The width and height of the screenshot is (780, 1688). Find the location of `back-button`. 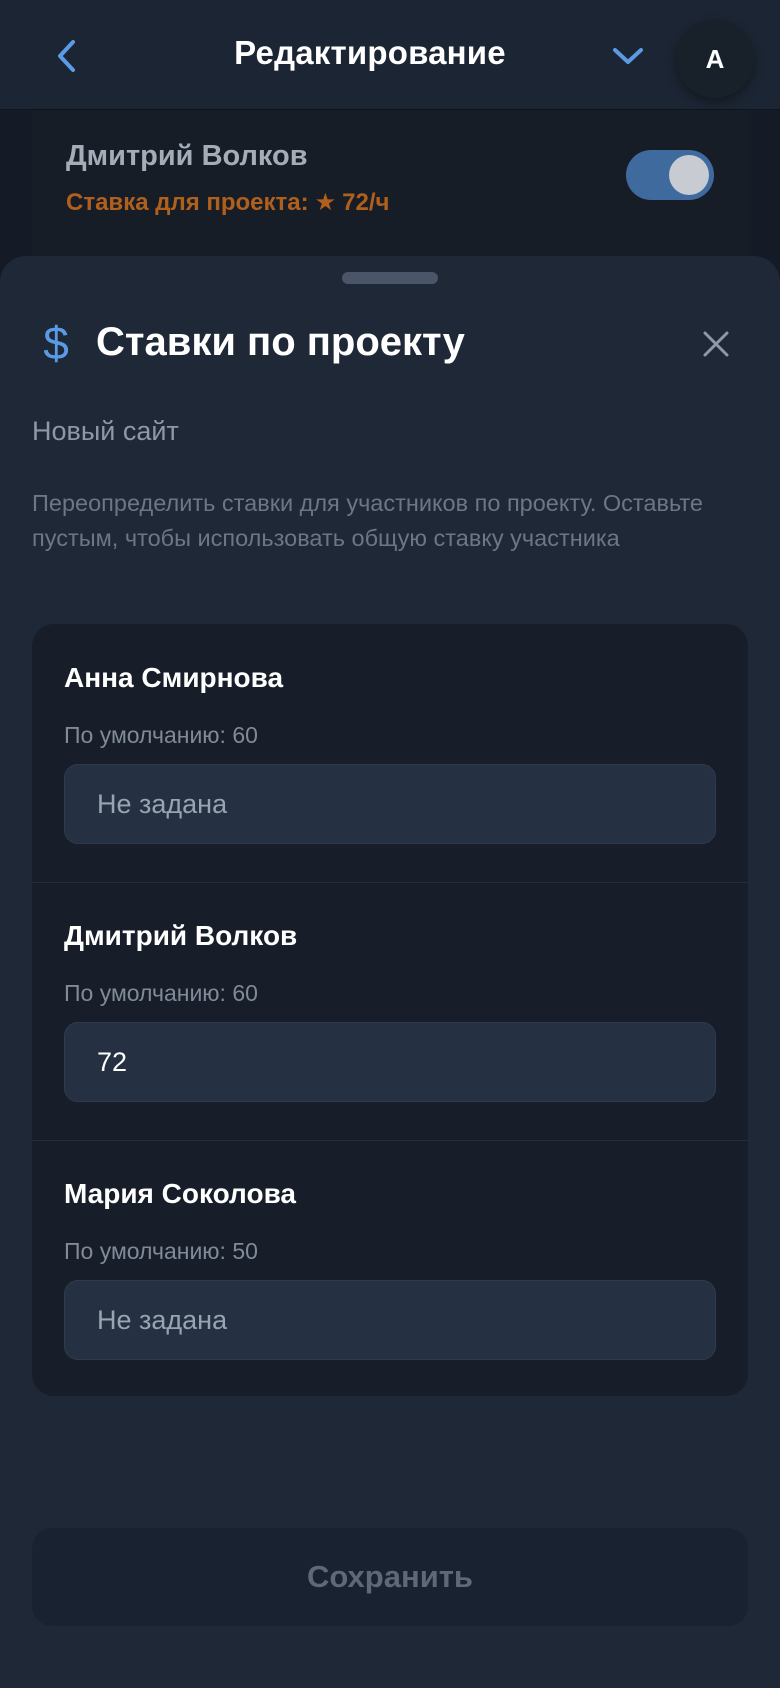

back-button is located at coordinates (66, 56).